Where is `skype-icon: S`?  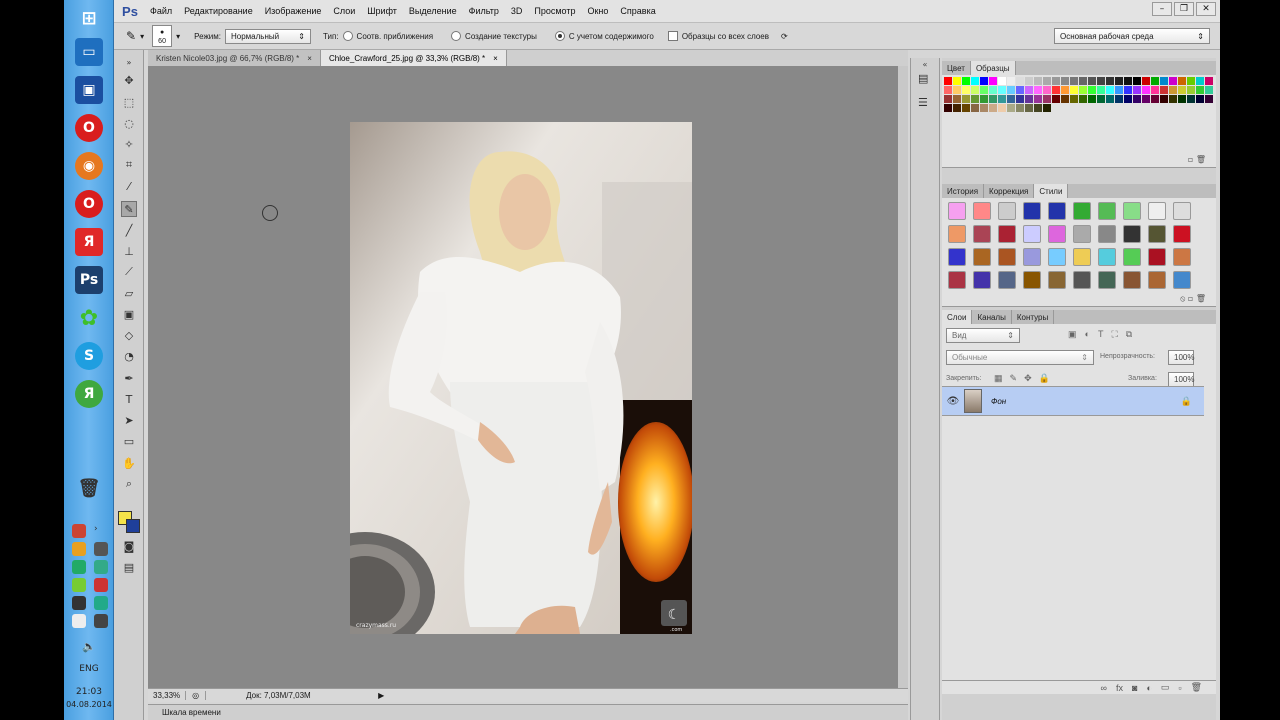
skype-icon: S is located at coordinates (89, 356).